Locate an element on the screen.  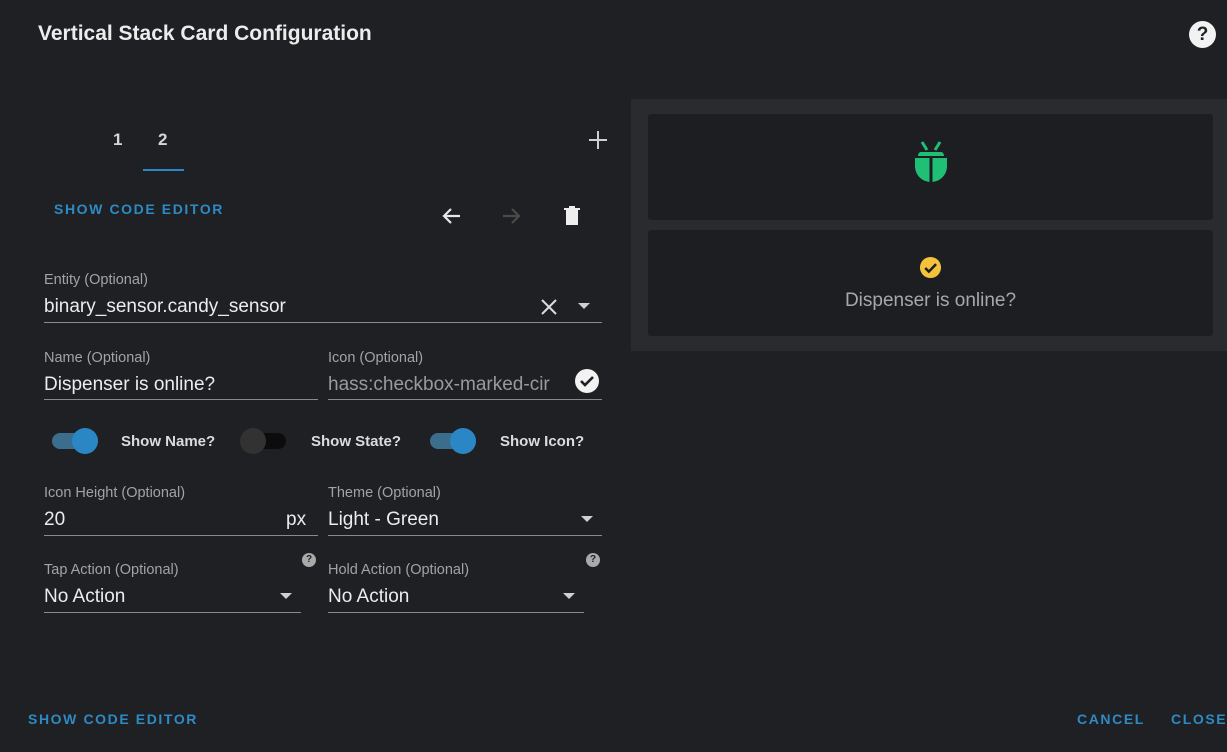
name-input: Dispenser is online? is located at coordinates (179, 385).